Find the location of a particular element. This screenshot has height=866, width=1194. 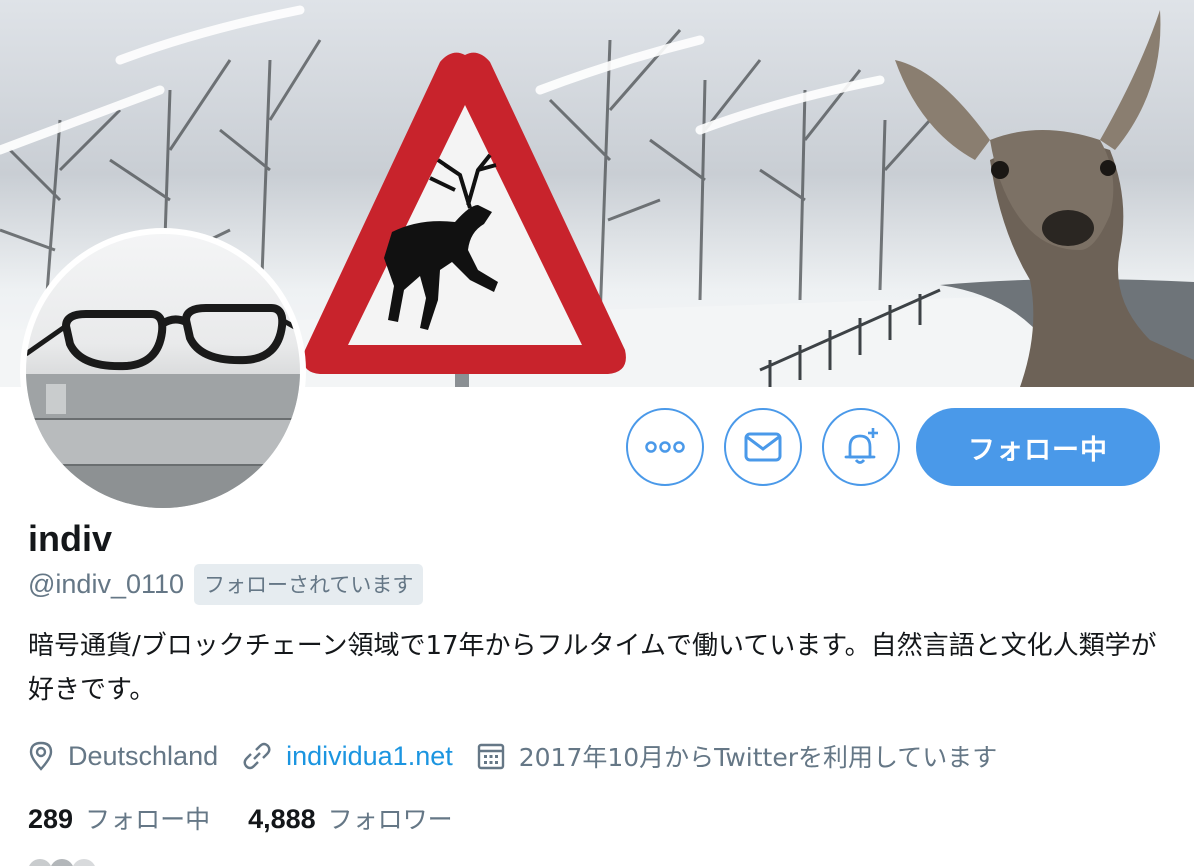

bell-plus-icon is located at coordinates (861, 446).